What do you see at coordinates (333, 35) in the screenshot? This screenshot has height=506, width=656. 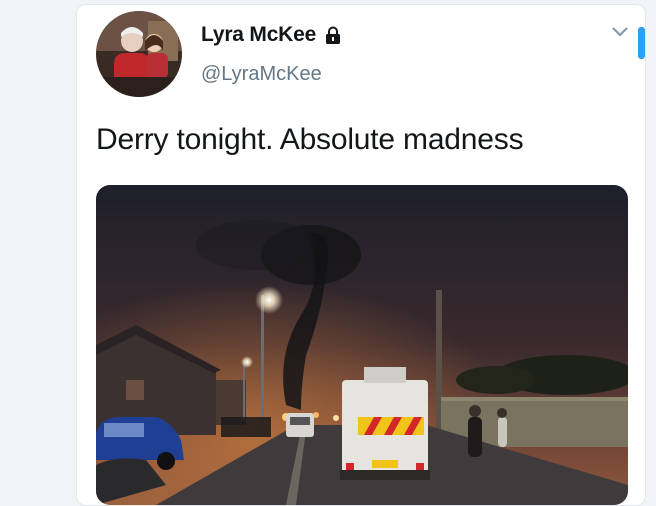 I see `lock-icon` at bounding box center [333, 35].